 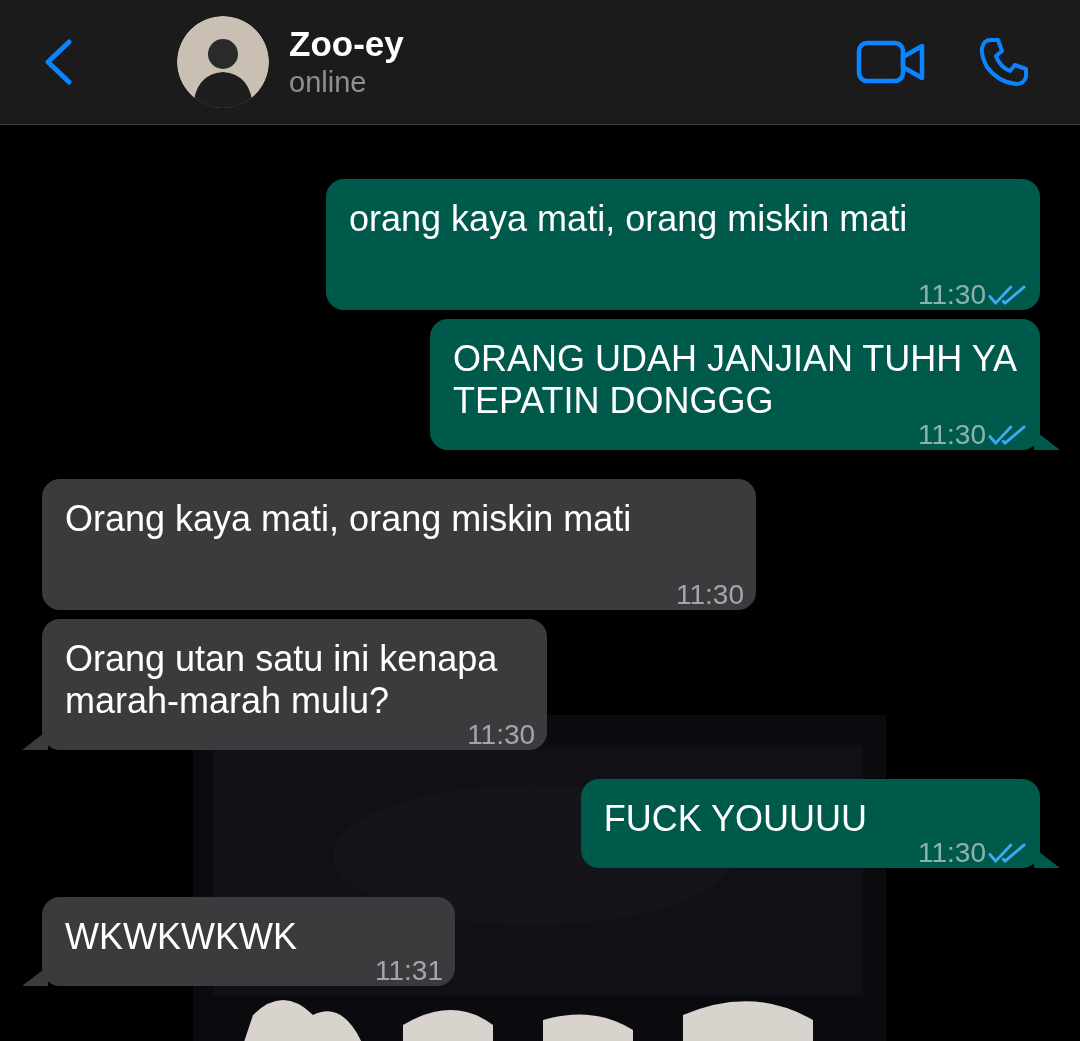 What do you see at coordinates (181, 936) in the screenshot?
I see `message-text: WKWKWKWK` at bounding box center [181, 936].